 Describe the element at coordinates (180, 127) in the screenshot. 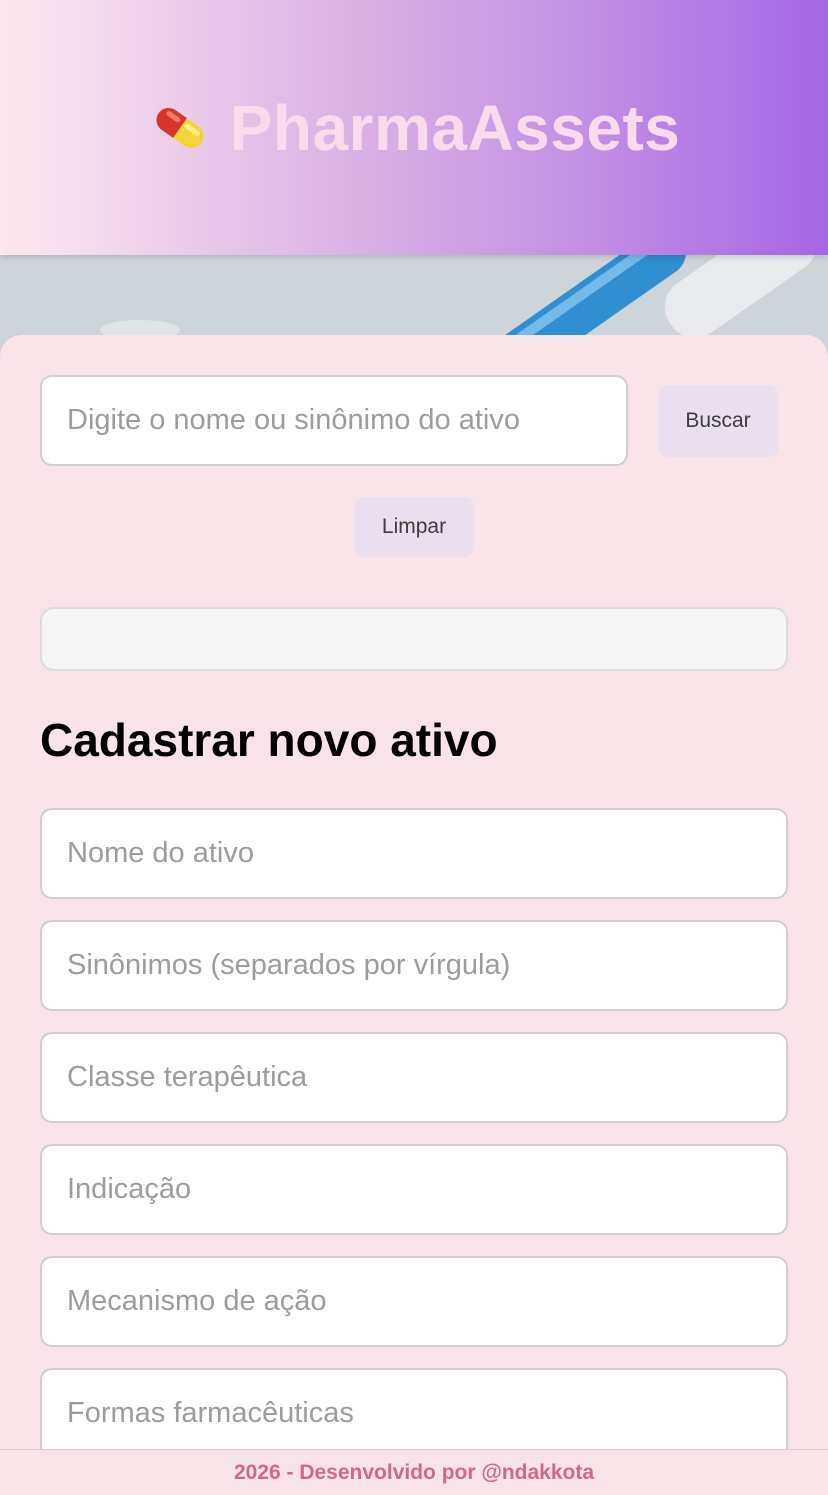

I see `pill-icon` at that location.